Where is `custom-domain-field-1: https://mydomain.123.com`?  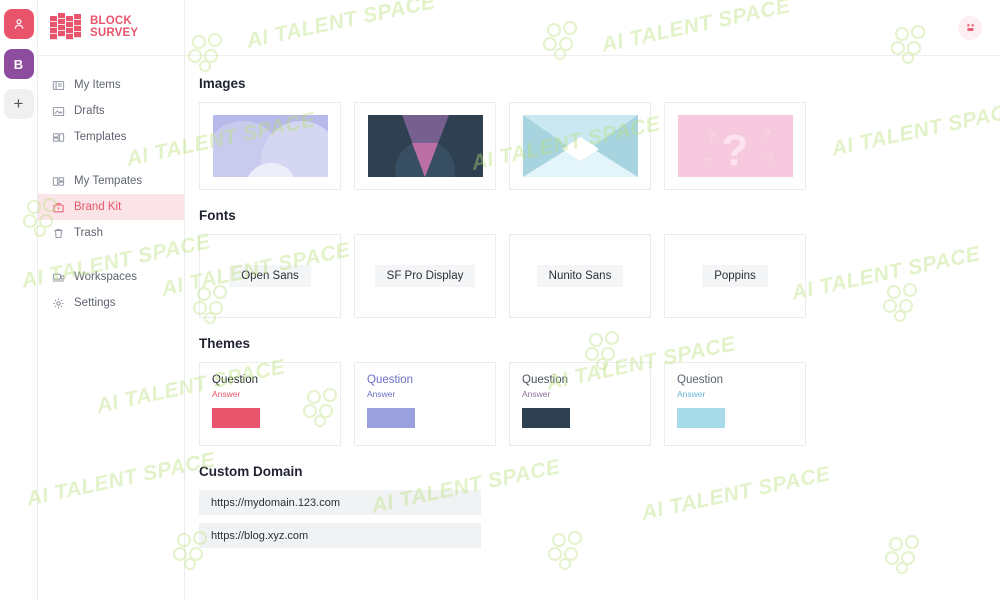 custom-domain-field-1: https://mydomain.123.com is located at coordinates (340, 502).